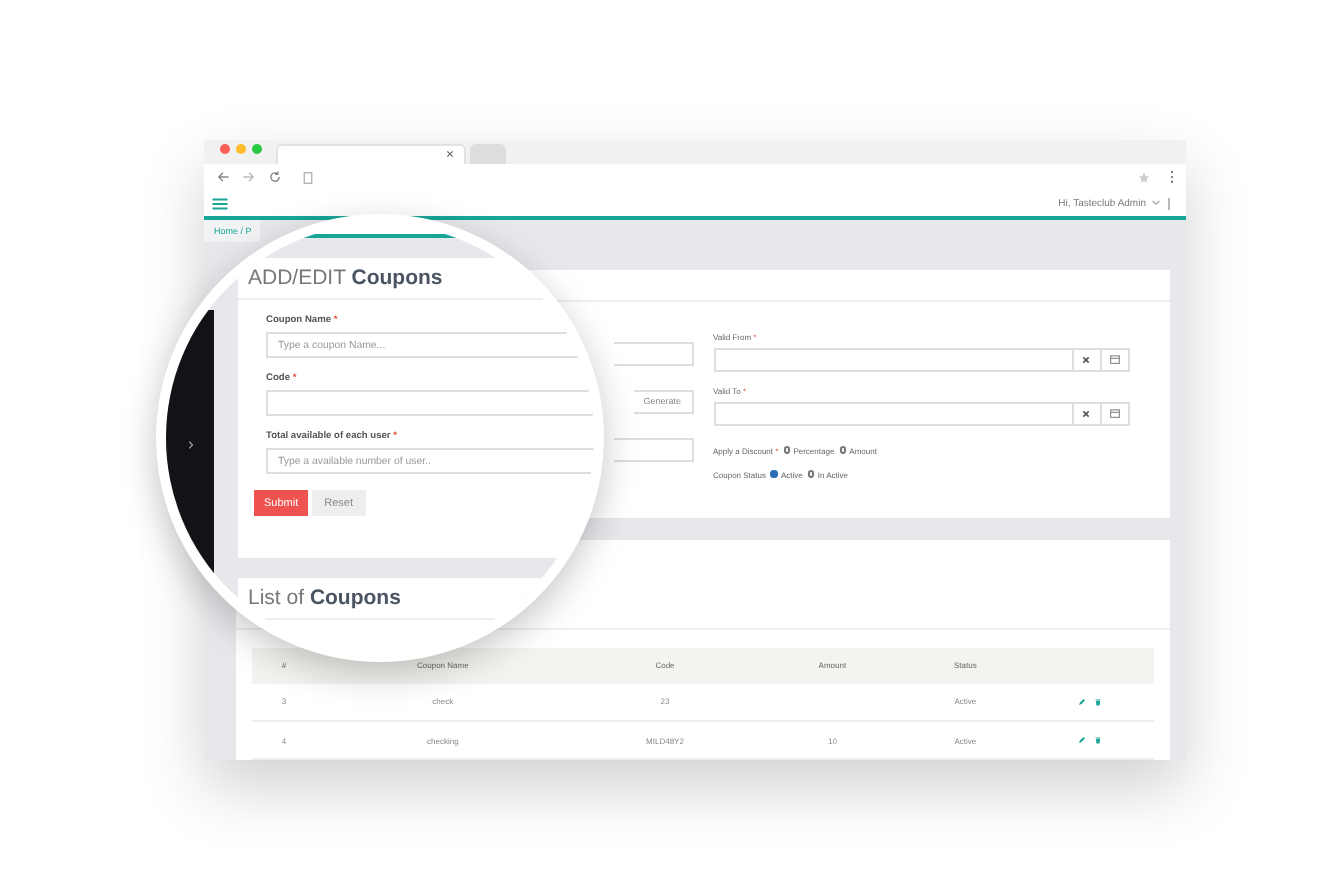 The height and width of the screenshot is (890, 1340). What do you see at coordinates (416, 599) in the screenshot?
I see `card-title: List of Coupons` at bounding box center [416, 599].